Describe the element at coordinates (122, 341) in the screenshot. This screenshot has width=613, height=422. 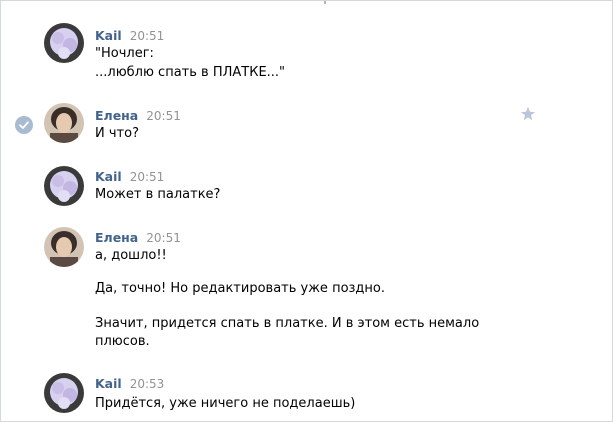
I see `message-text-line: плюсов.` at that location.